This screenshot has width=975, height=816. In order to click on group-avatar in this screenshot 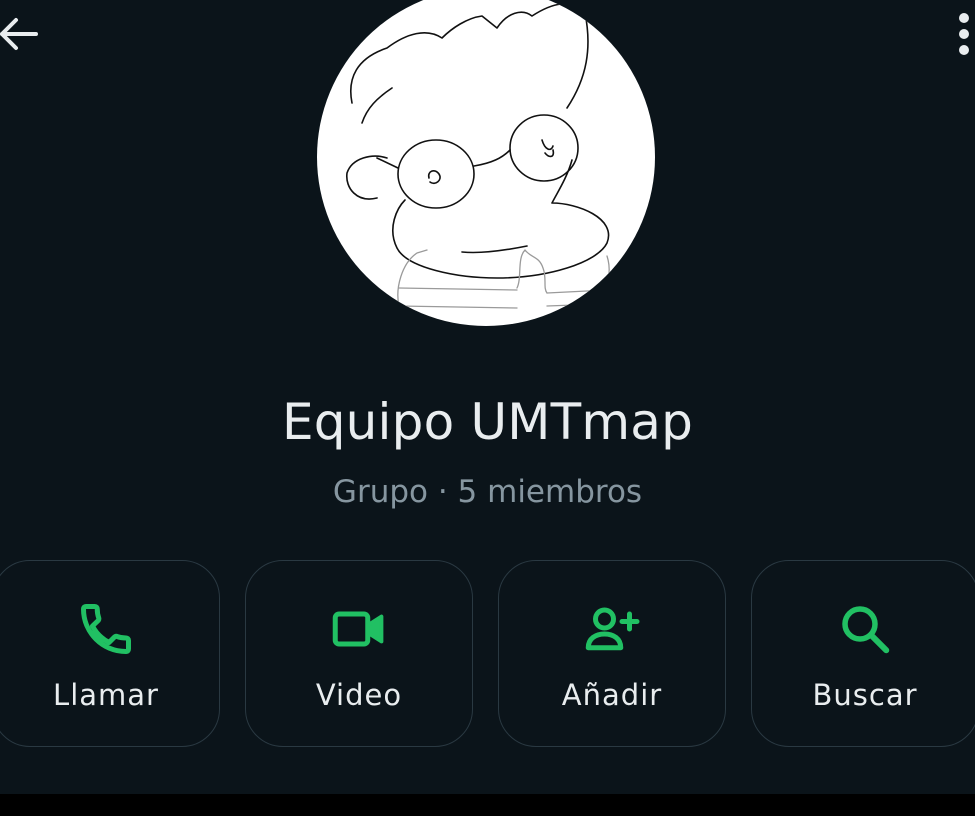, I will do `click(486, 163)`.